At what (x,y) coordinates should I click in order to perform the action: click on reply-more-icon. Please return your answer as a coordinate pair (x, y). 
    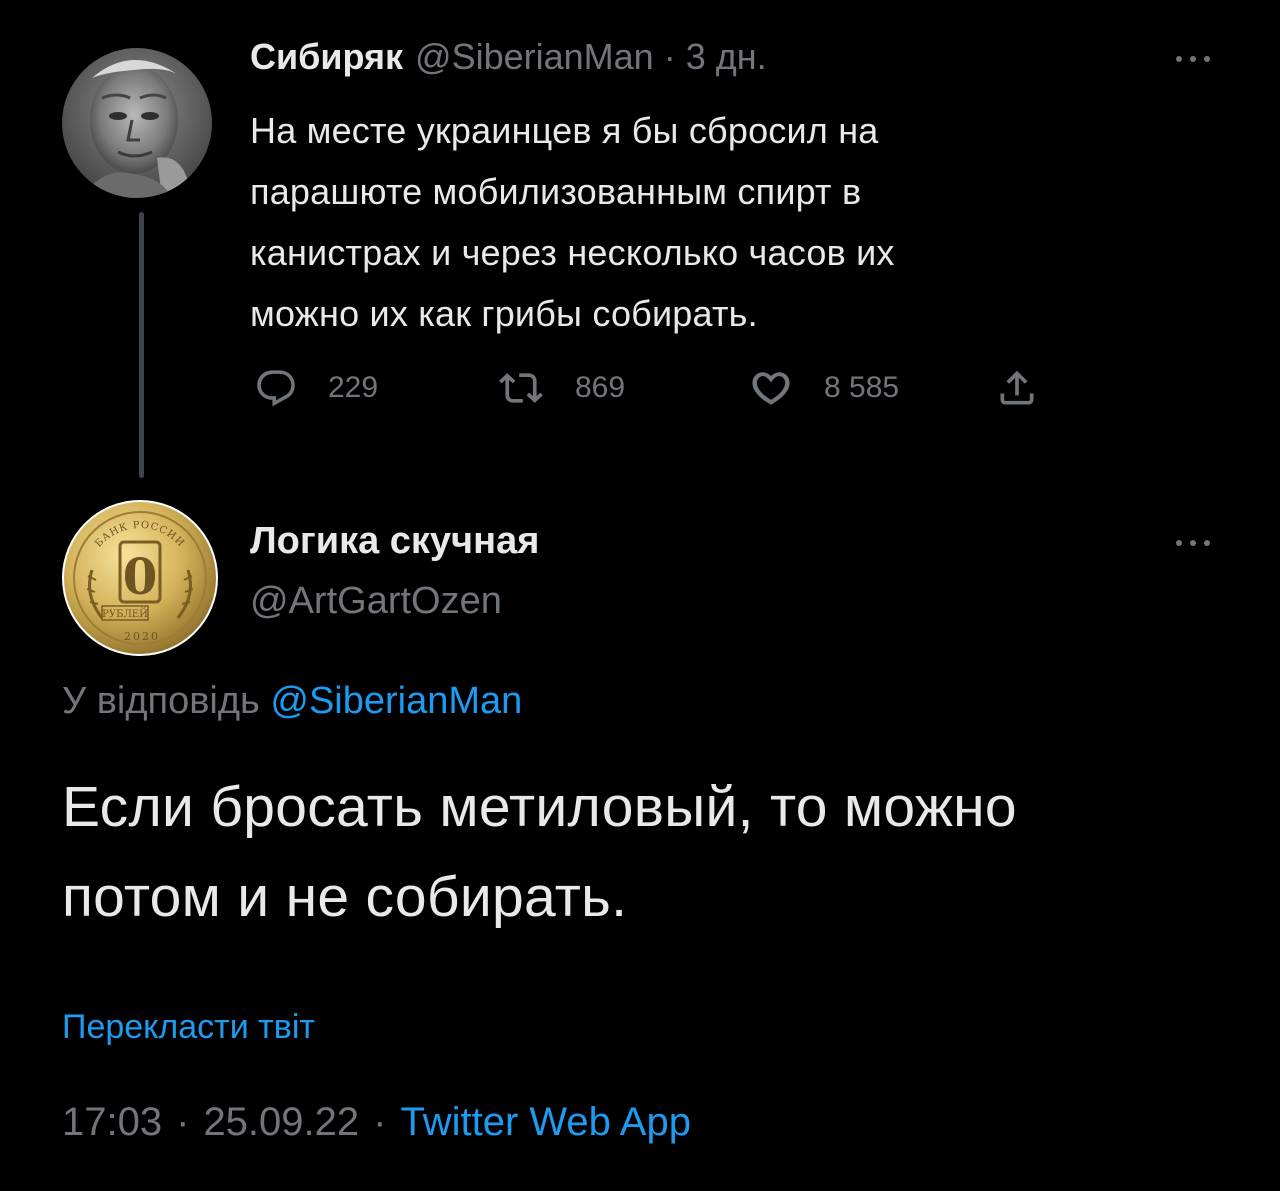
    Looking at the image, I should click on (1193, 543).